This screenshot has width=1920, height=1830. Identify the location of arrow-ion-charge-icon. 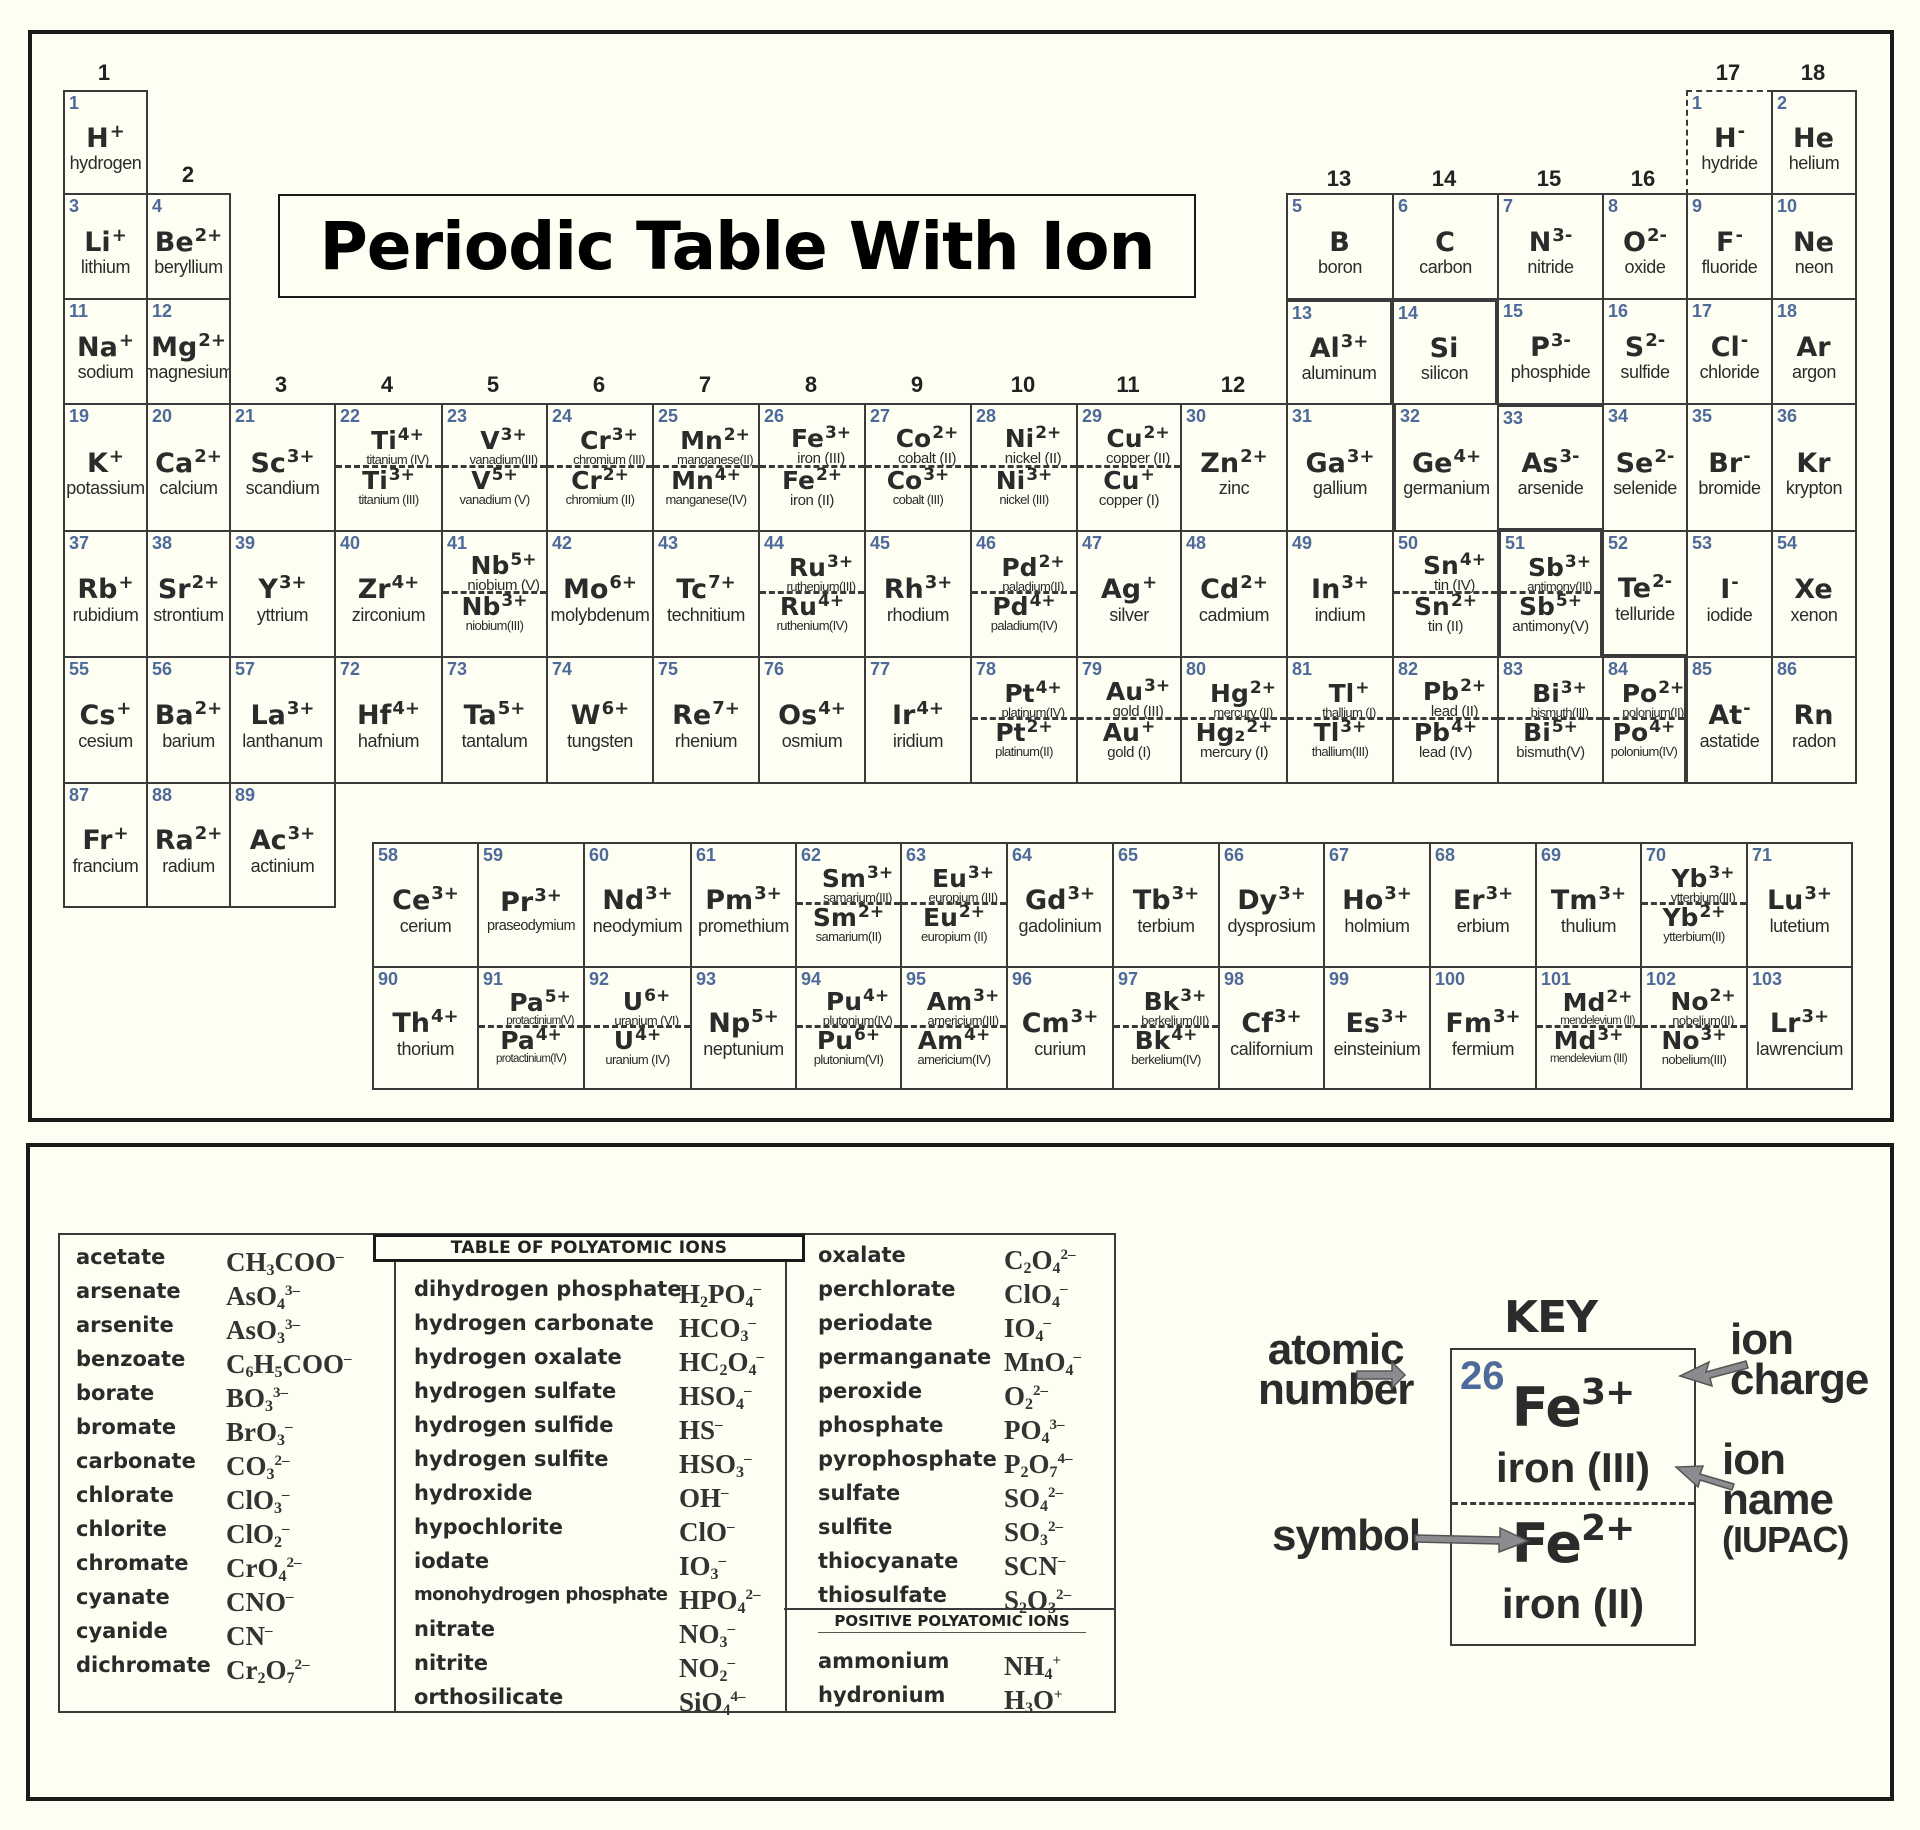
(1713, 1374).